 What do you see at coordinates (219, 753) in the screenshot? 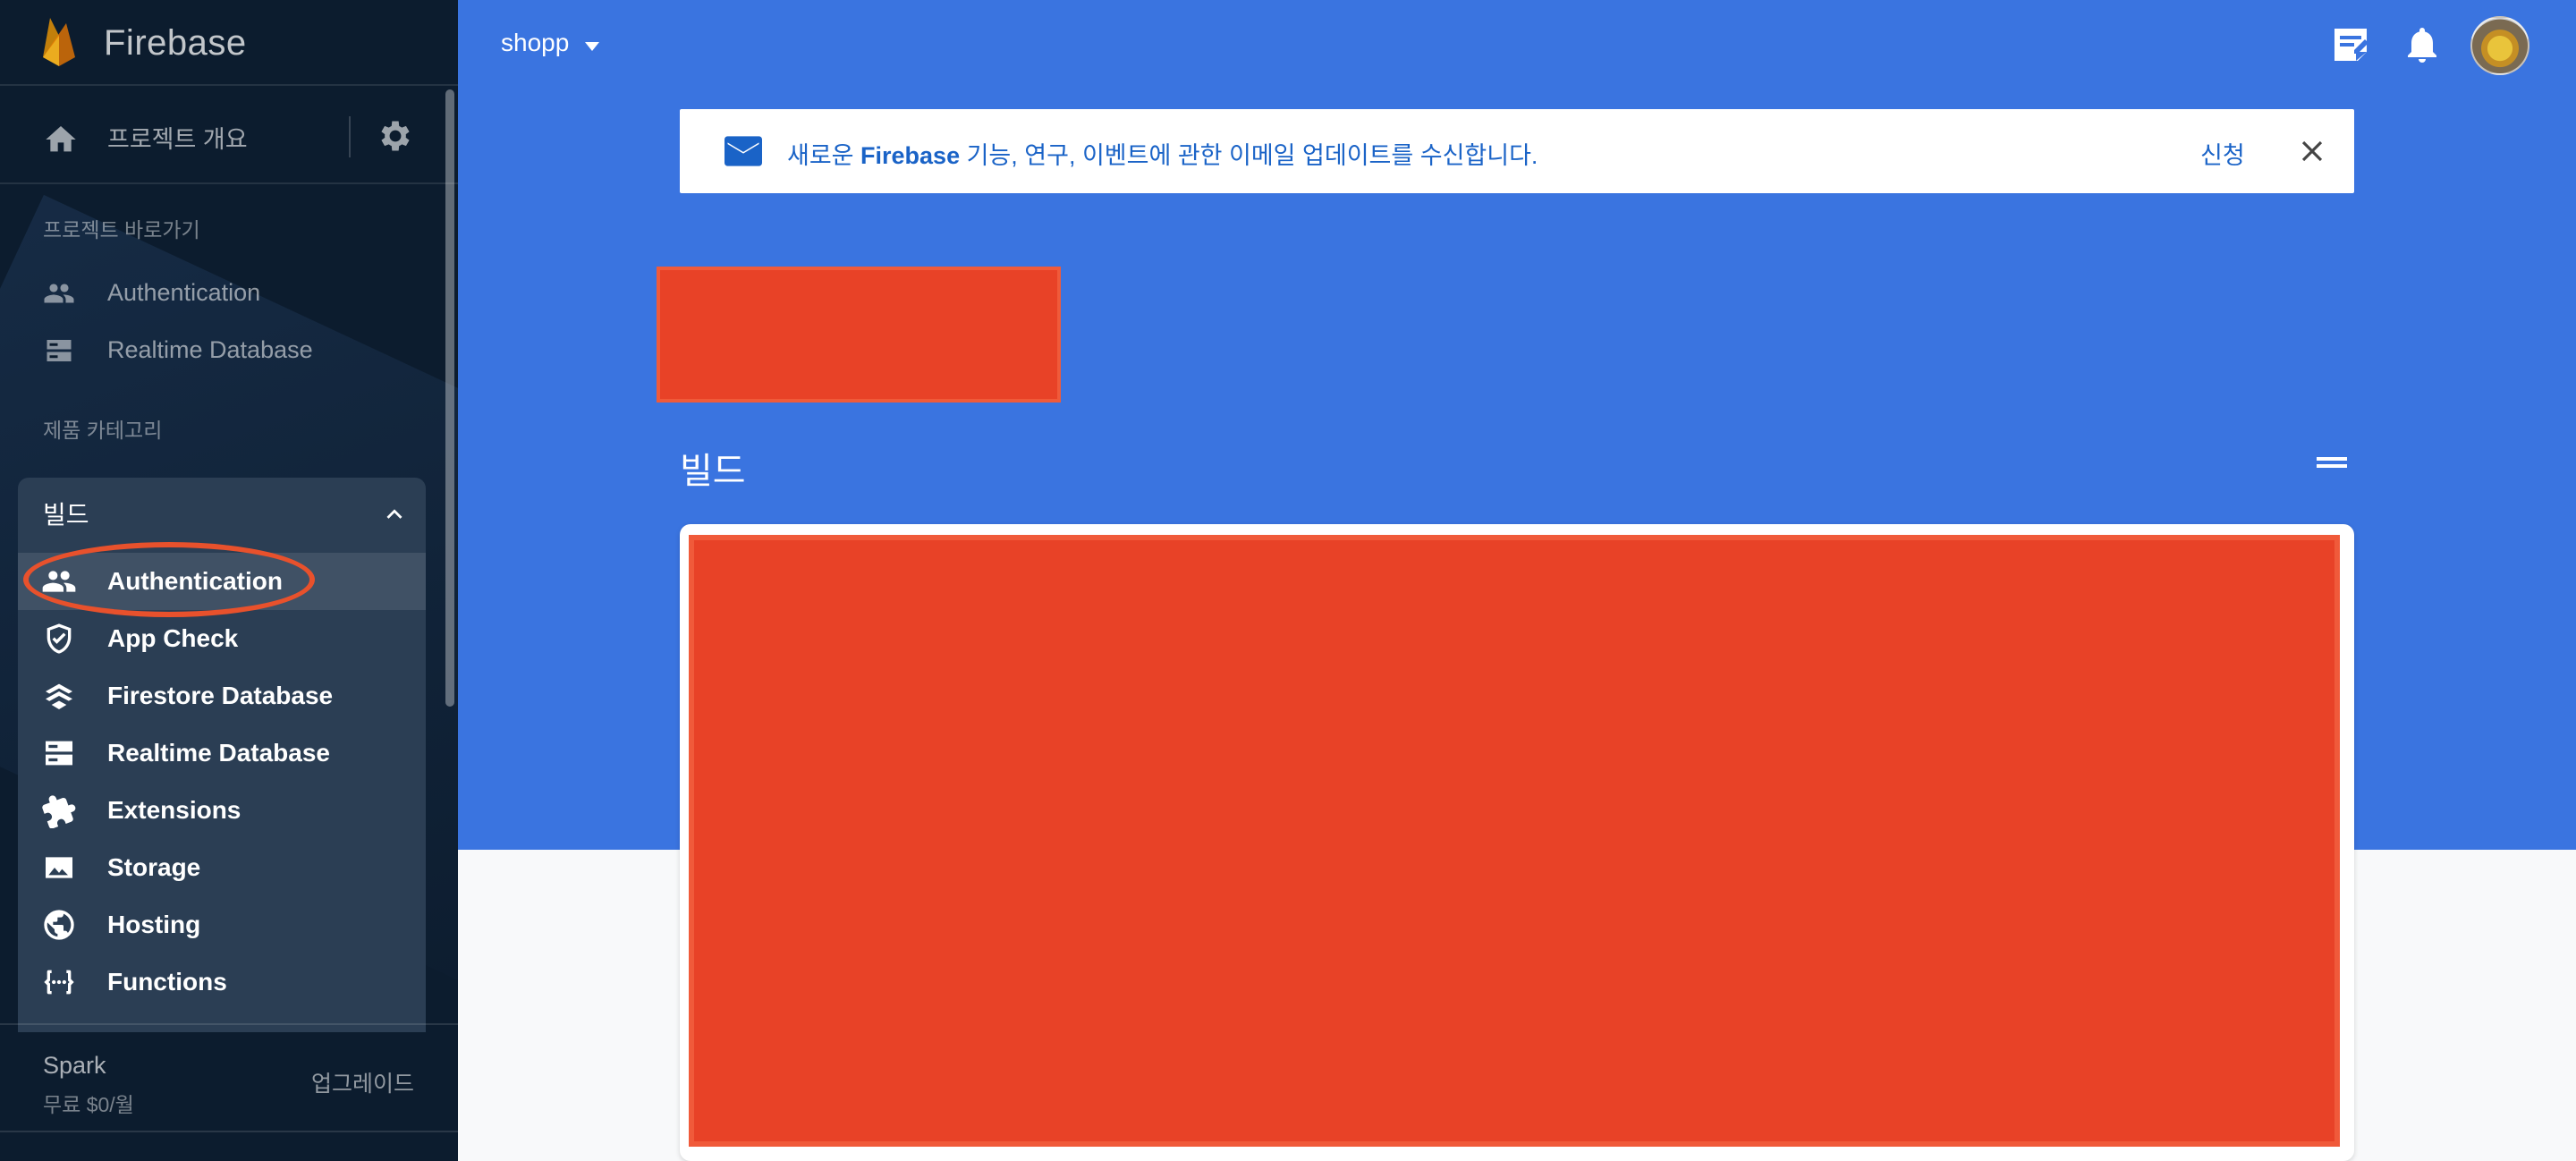
I see `nav-item-label: Realtime Database` at bounding box center [219, 753].